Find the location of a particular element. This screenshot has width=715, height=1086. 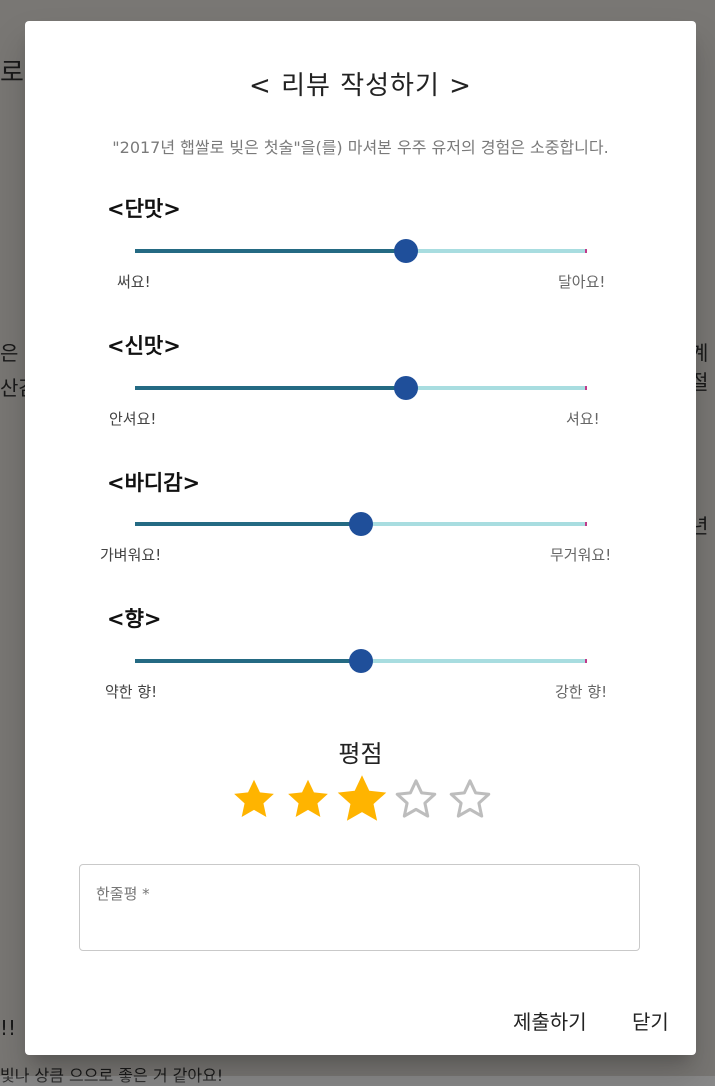

slider-label-sourness: <신맛> is located at coordinates (144, 346).